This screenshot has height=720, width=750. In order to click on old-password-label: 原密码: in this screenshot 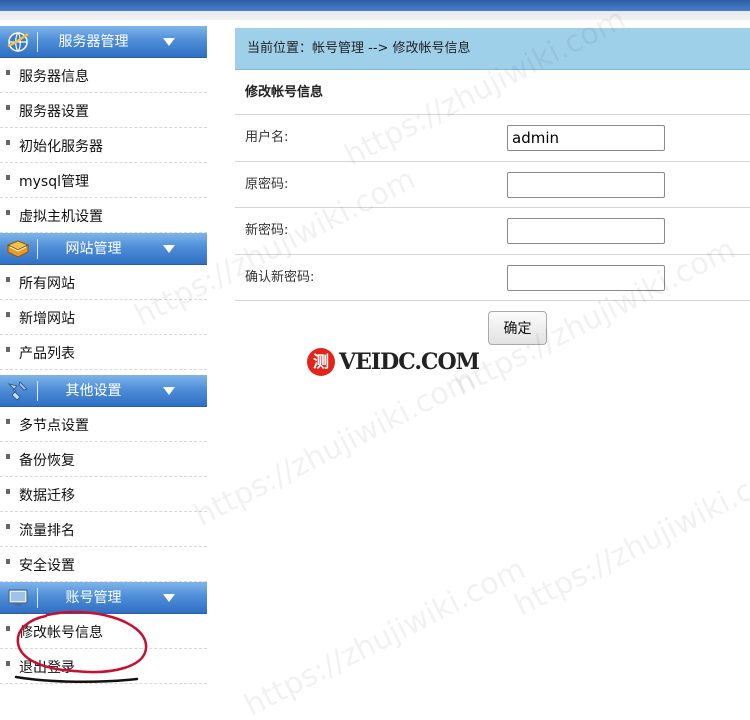, I will do `click(267, 184)`.